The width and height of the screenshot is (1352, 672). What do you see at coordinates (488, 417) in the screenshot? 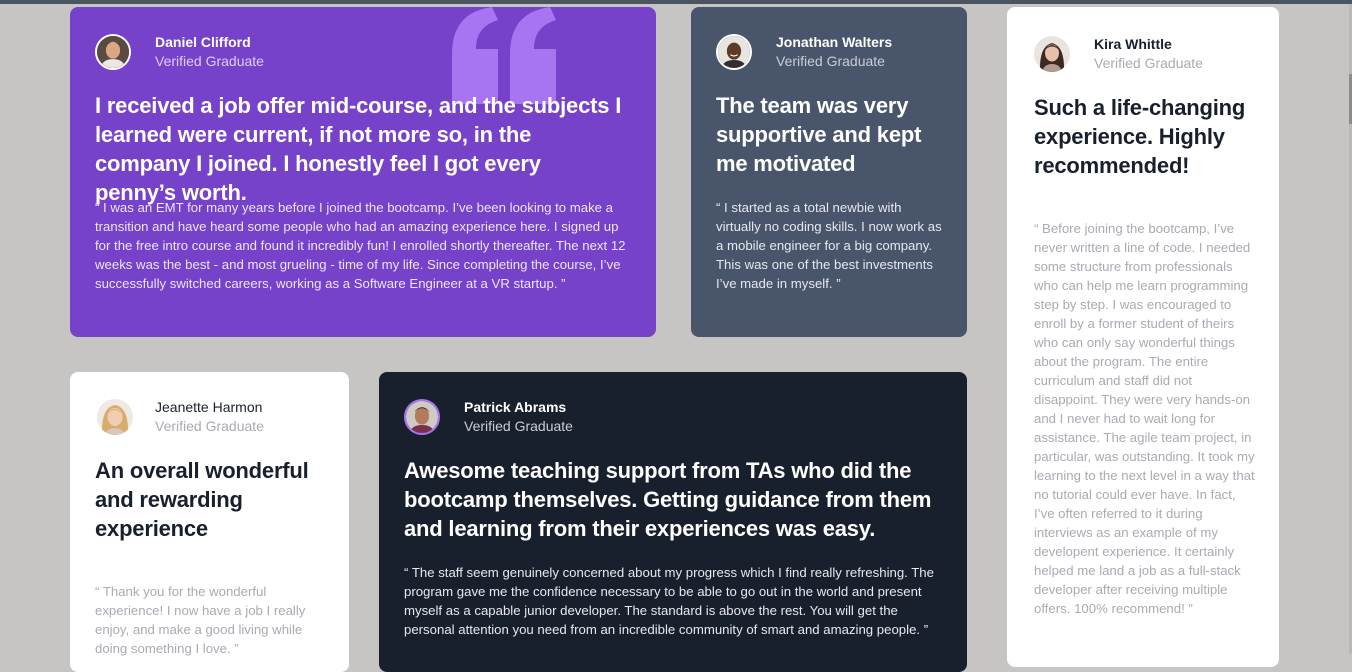
I see `testimonial-header: Patrick Abrams Verified Graduate` at bounding box center [488, 417].